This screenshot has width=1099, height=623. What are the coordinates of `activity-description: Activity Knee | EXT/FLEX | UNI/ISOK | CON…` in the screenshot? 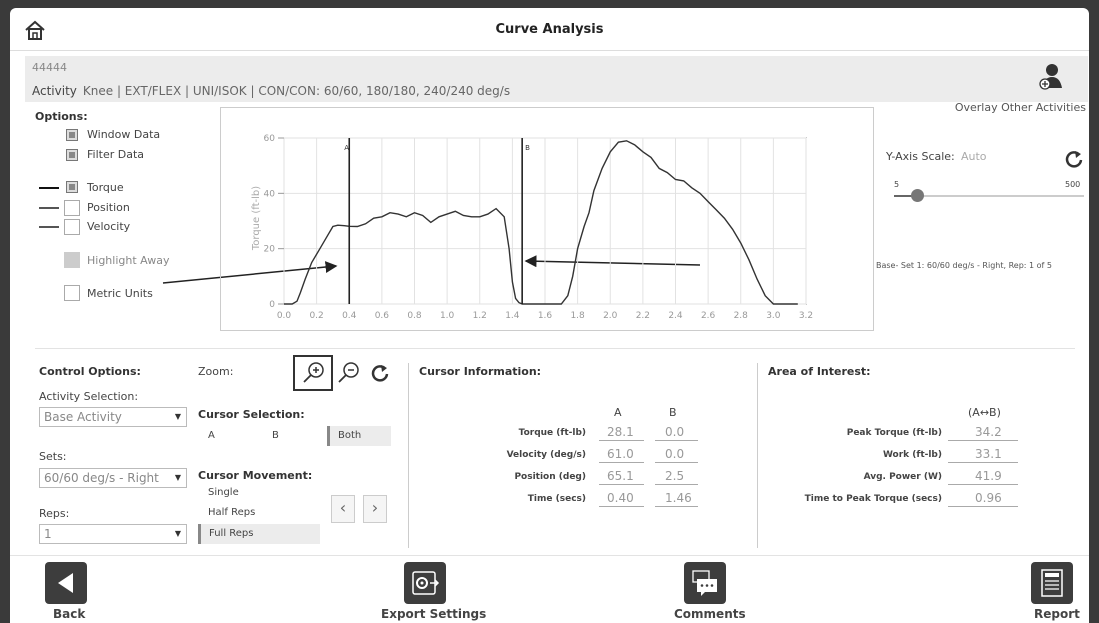 It's located at (271, 91).